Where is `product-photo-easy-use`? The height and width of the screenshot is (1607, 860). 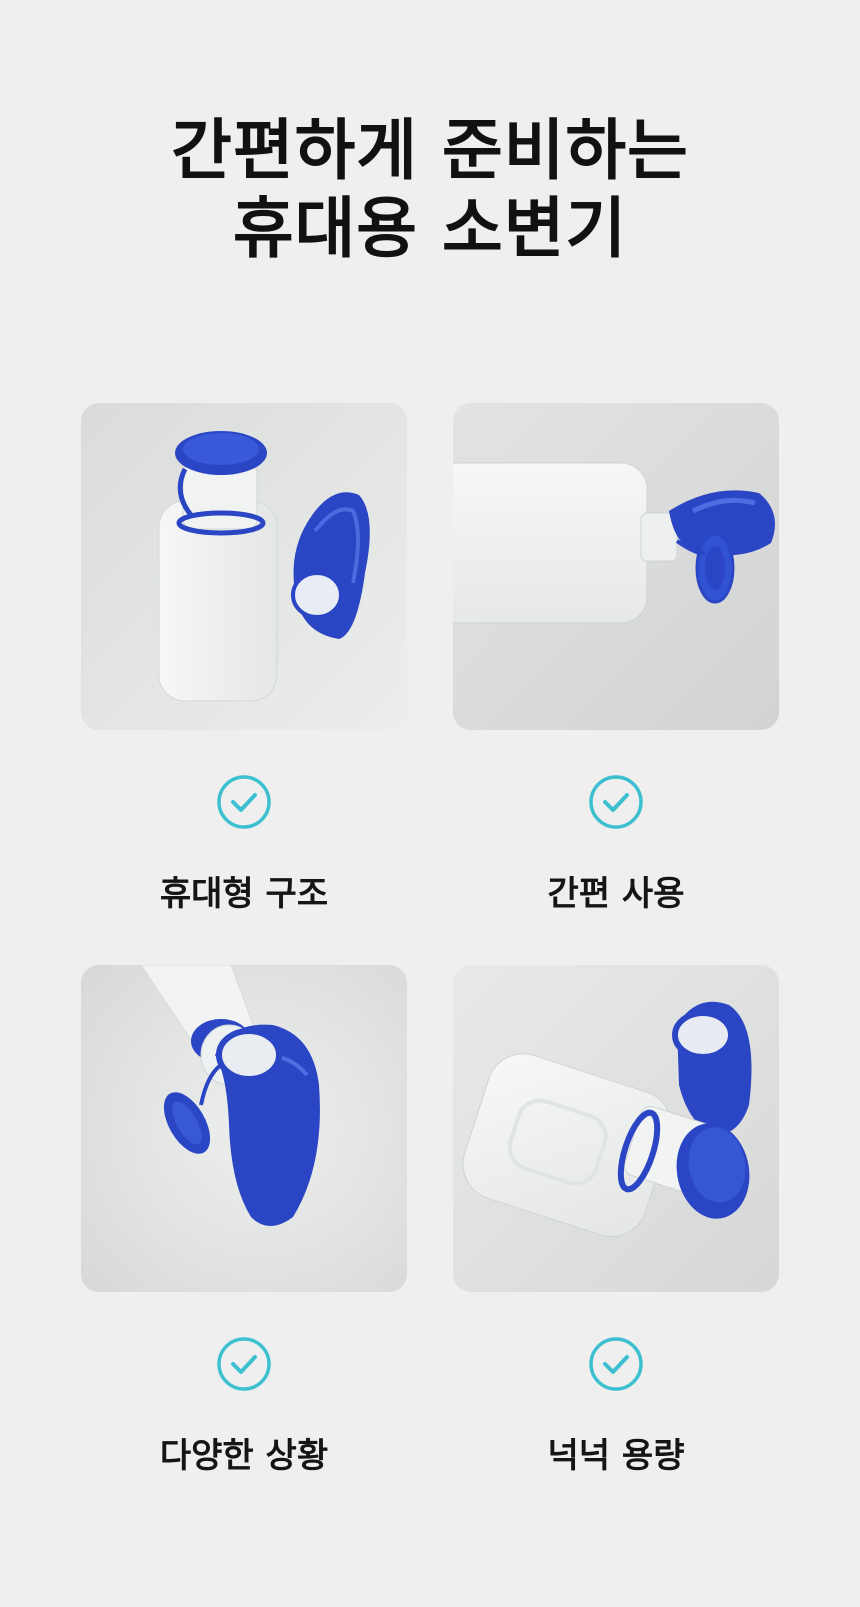 product-photo-easy-use is located at coordinates (616, 566).